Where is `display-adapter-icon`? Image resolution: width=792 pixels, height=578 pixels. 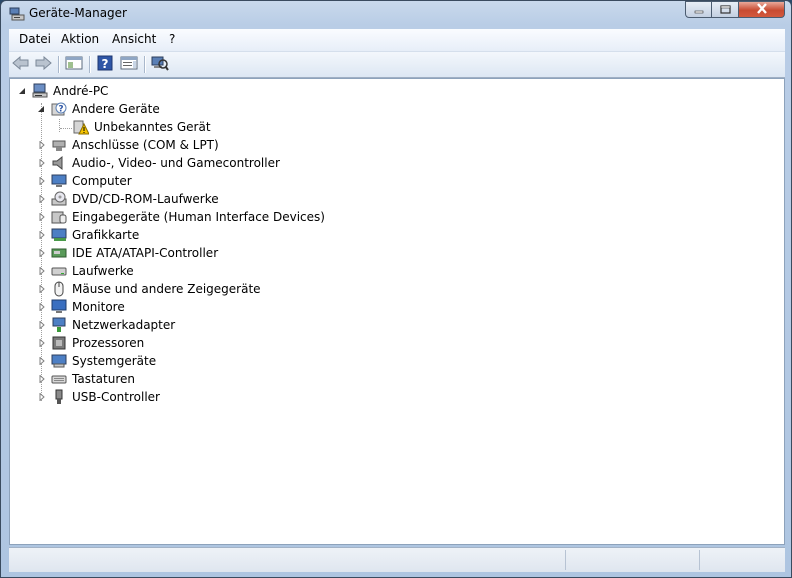
display-adapter-icon is located at coordinates (59, 235).